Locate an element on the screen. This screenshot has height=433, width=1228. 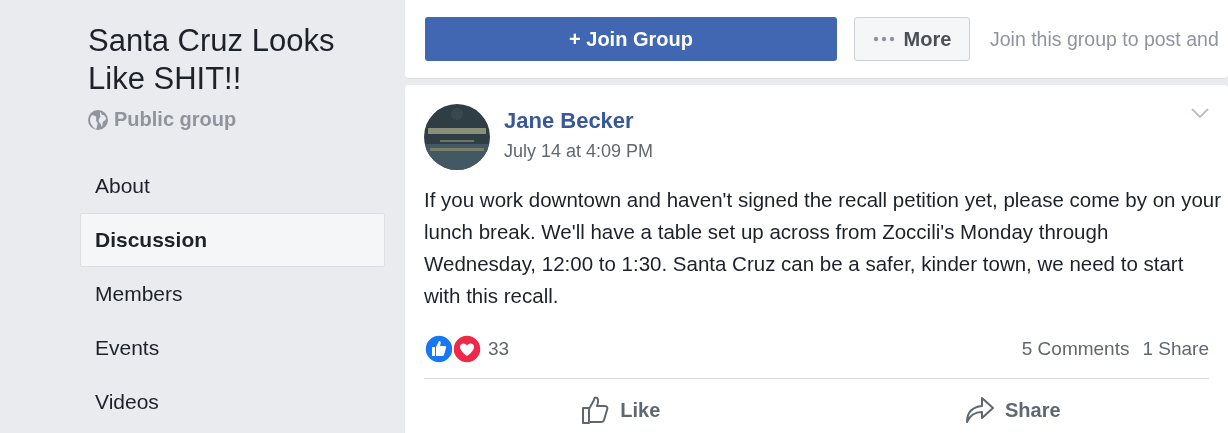
comments-count: 5 Comments is located at coordinates (1075, 349).